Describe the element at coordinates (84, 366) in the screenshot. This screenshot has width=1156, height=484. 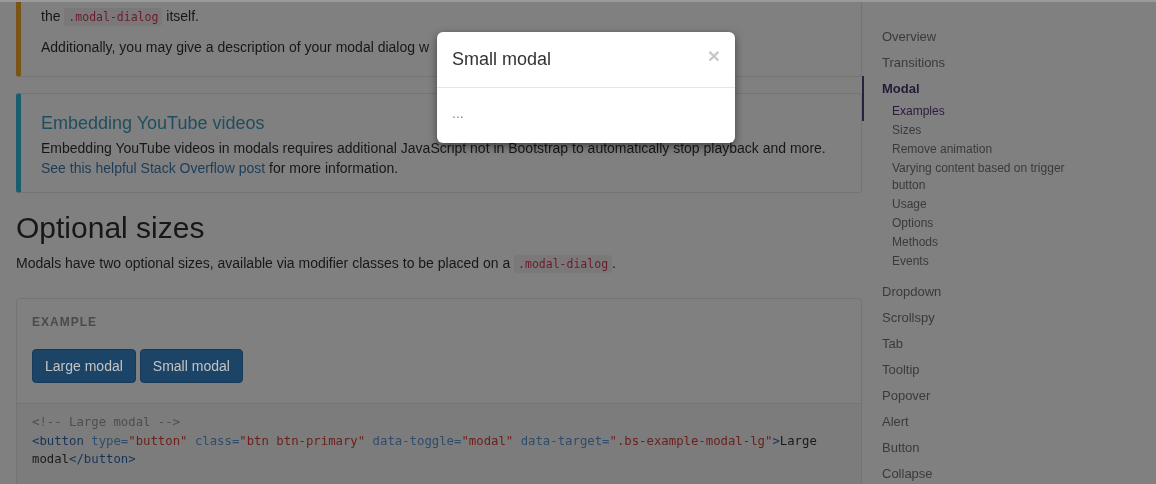
I see `open-modal-button: Large modal` at that location.